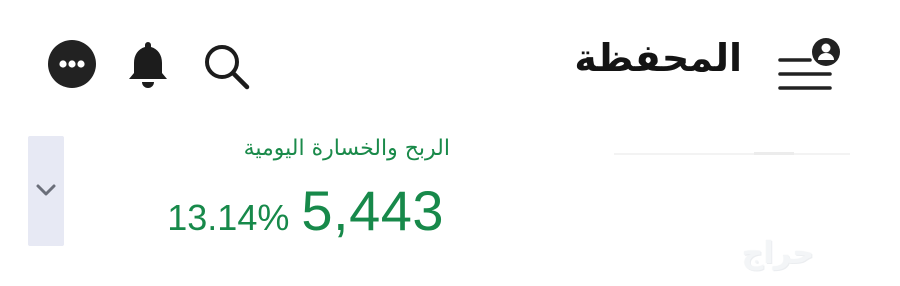 The width and height of the screenshot is (900, 286). What do you see at coordinates (228, 217) in the screenshot?
I see `daily-pnl-percent: 13.14%` at bounding box center [228, 217].